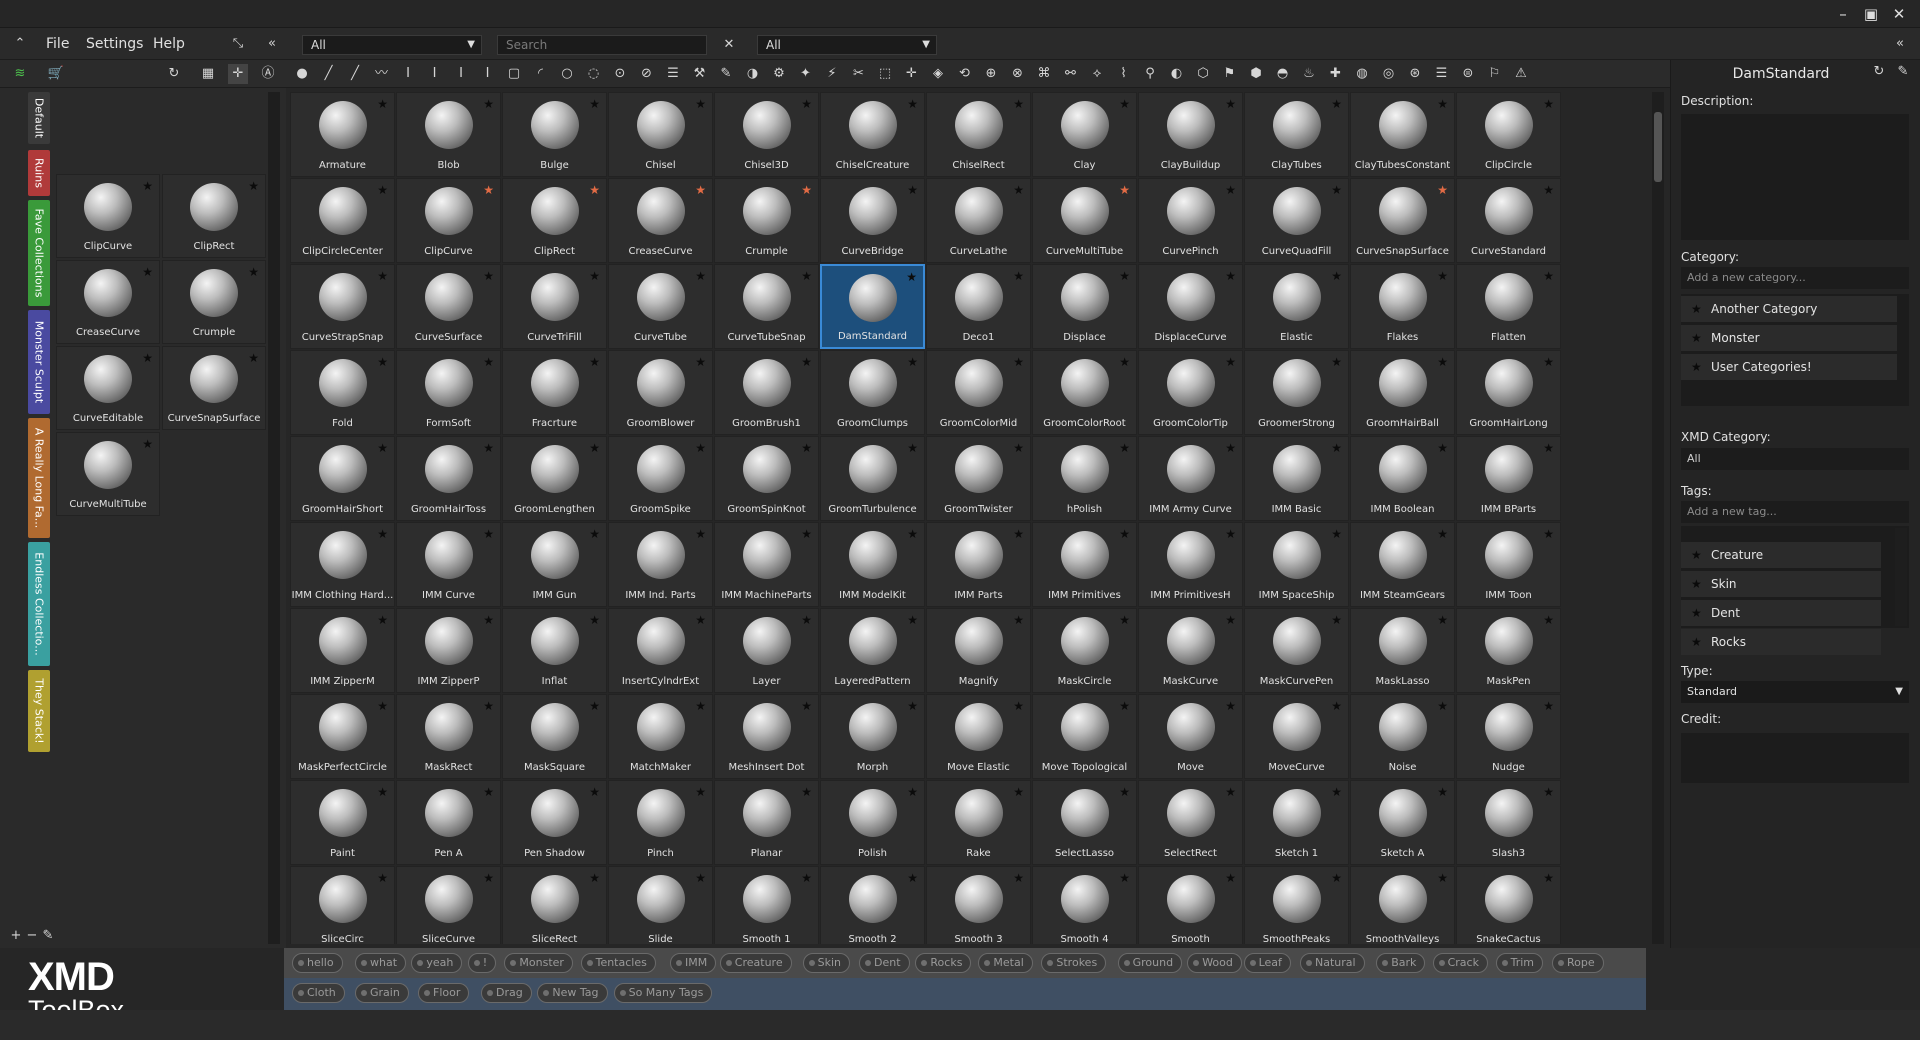 This screenshot has height=1040, width=1920. What do you see at coordinates (448, 564) in the screenshot?
I see `brush-tile: ★ IMM Curve` at bounding box center [448, 564].